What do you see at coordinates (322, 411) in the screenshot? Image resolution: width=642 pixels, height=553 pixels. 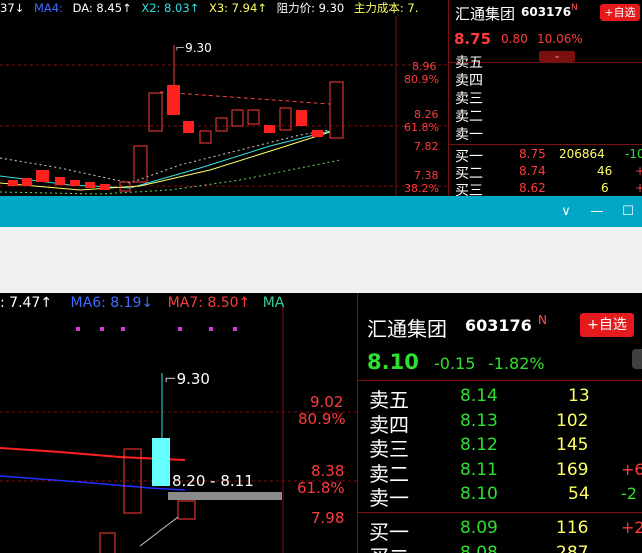 I see `bottom-price-axis-top: 9.02 80.9%` at bounding box center [322, 411].